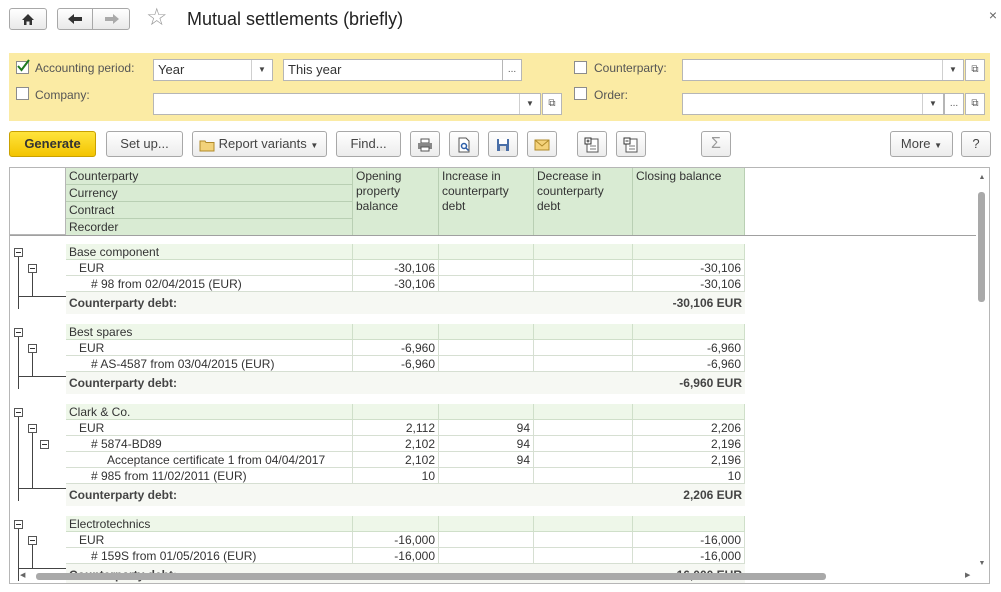 The height and width of the screenshot is (592, 1001). I want to click on collapse-groups-icon, so click(630, 145).